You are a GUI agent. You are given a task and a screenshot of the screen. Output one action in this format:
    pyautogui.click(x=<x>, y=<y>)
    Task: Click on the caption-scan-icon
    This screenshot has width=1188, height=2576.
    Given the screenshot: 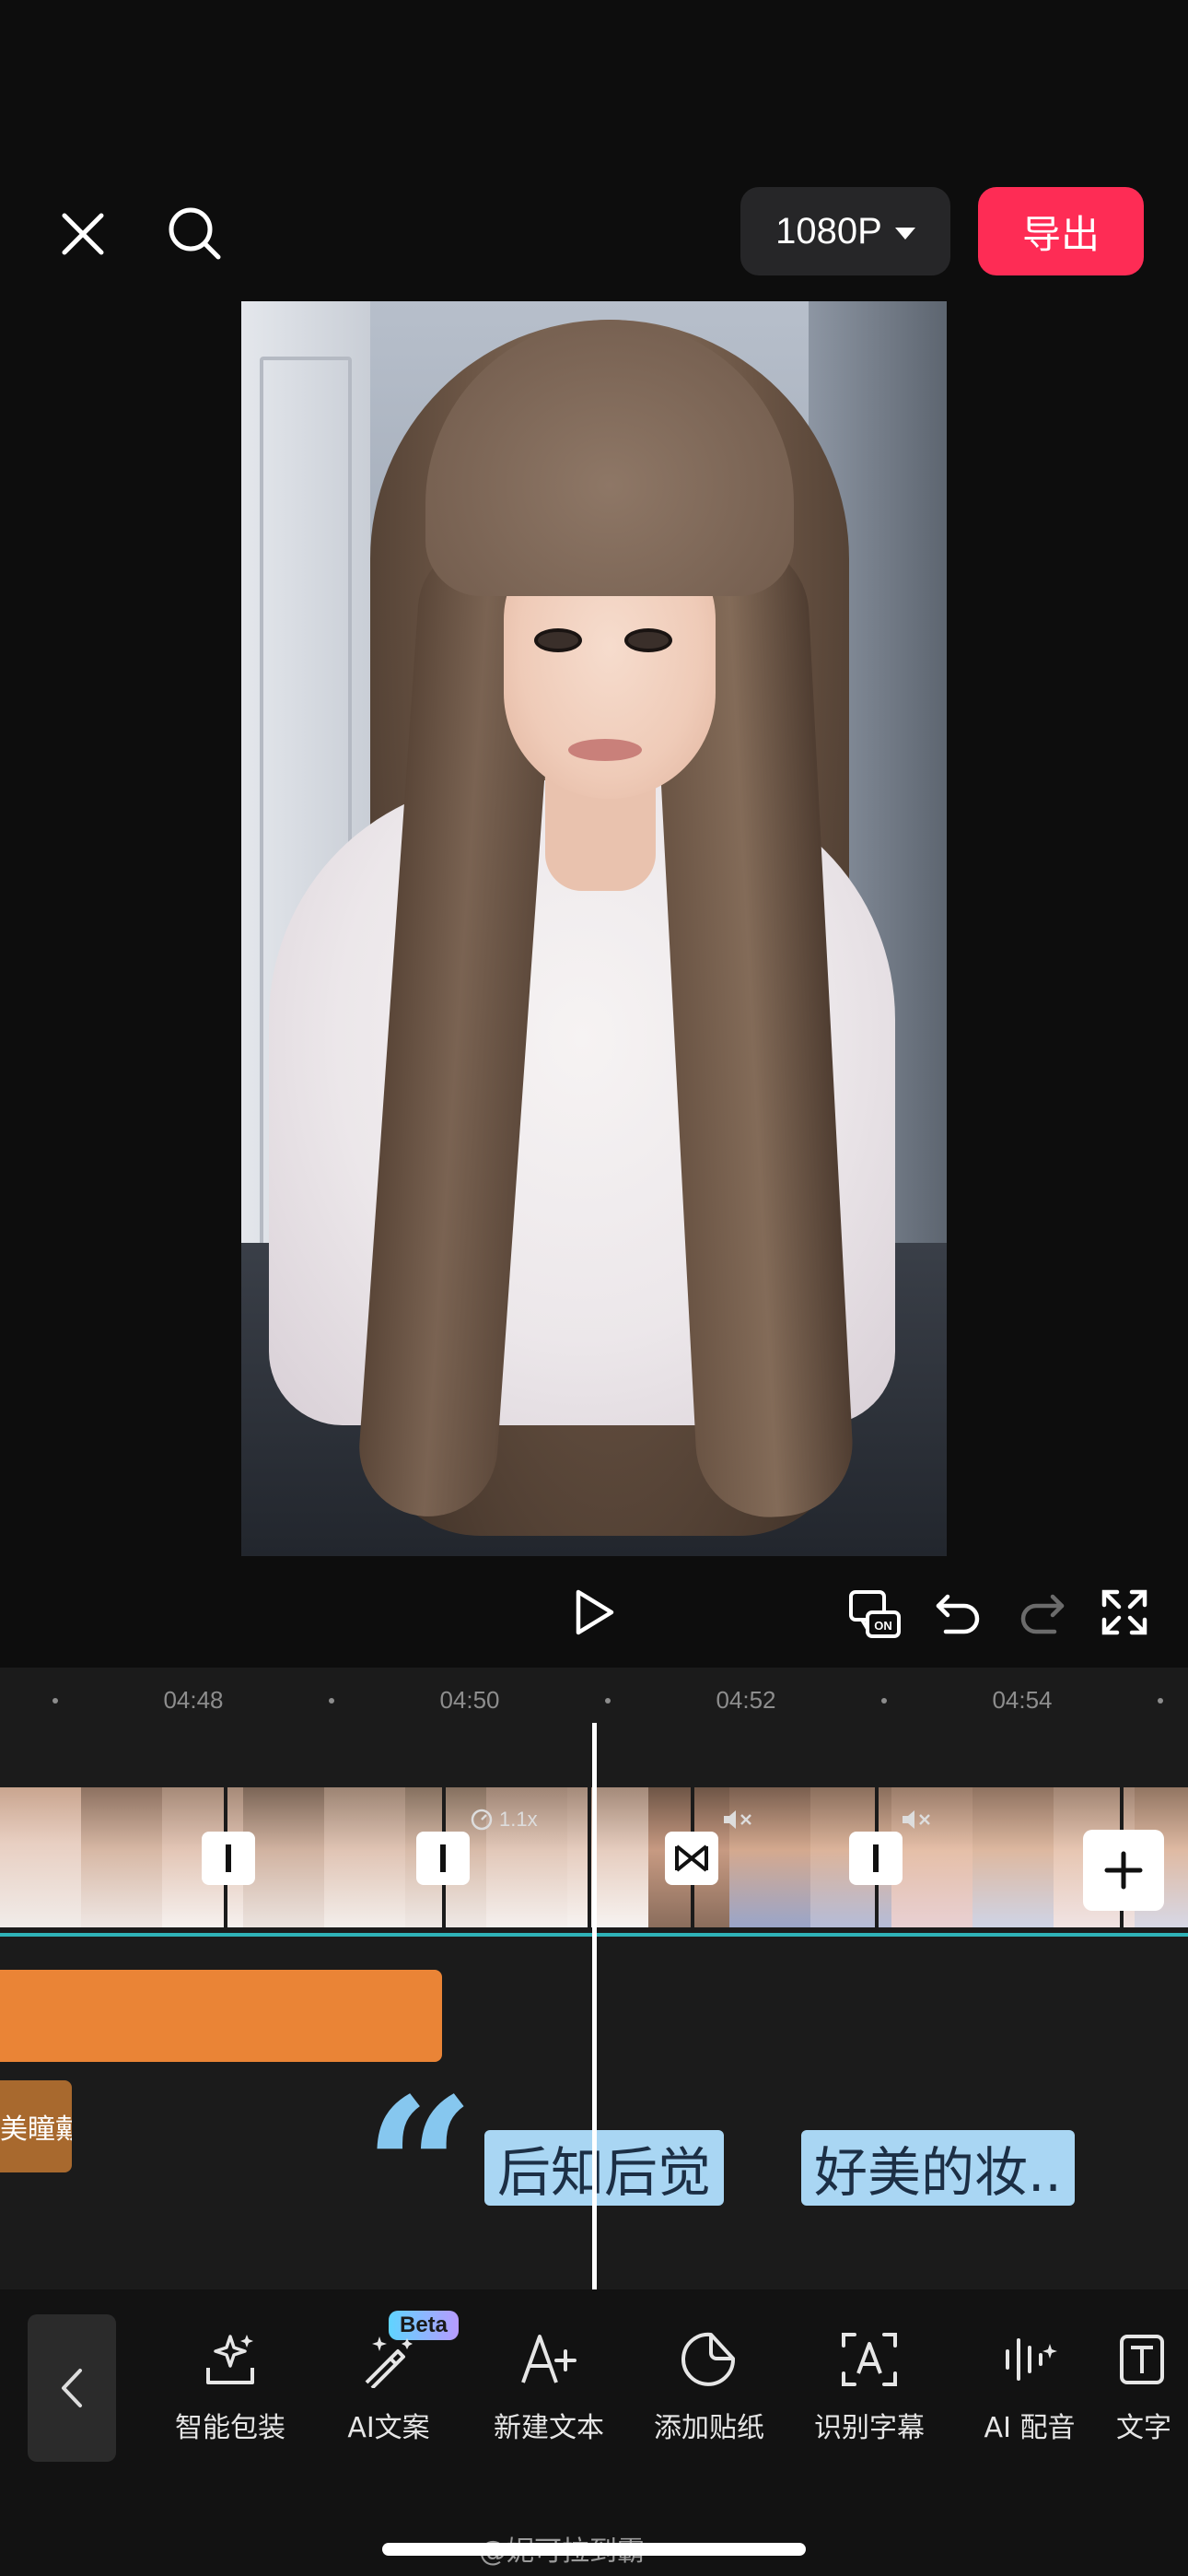 What is the action you would take?
    pyautogui.click(x=869, y=2359)
    